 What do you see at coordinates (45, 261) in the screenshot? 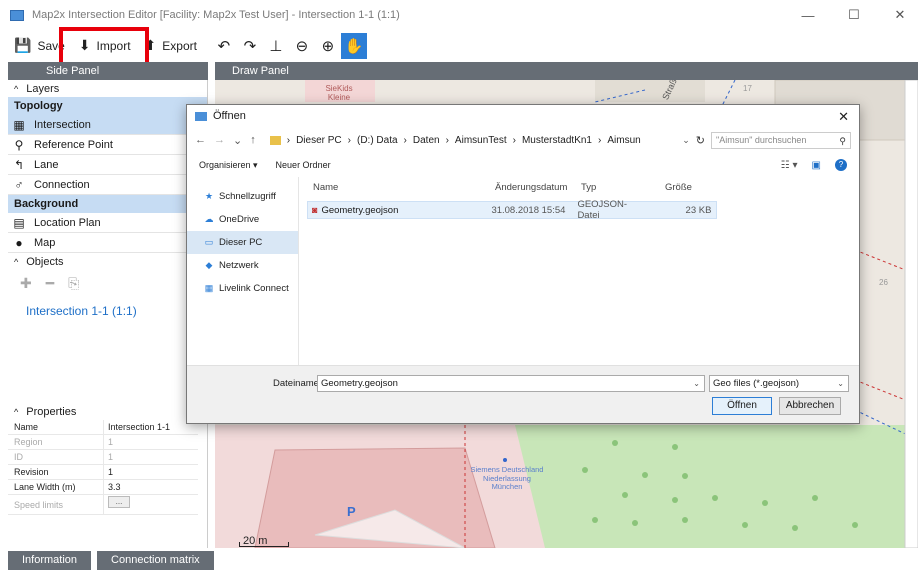
I see `objects-label: Objects` at bounding box center [45, 261].